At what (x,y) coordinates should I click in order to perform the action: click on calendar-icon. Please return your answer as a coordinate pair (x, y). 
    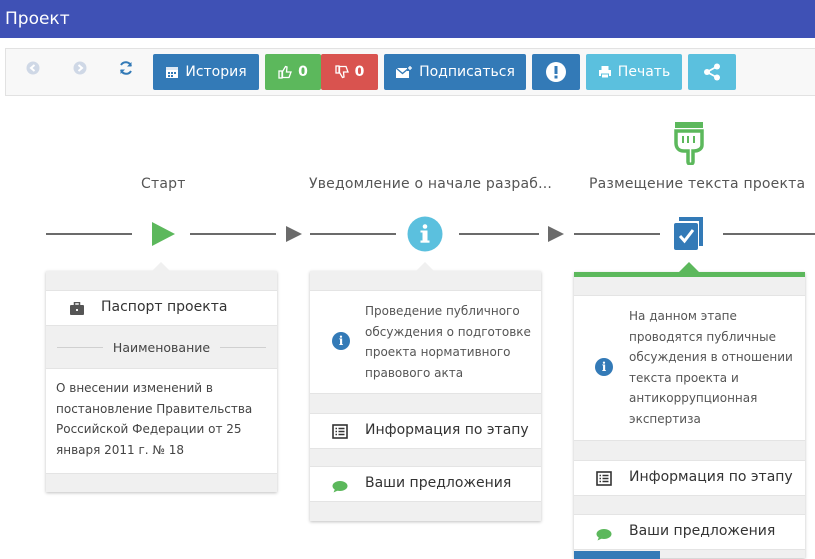
    Looking at the image, I should click on (172, 72).